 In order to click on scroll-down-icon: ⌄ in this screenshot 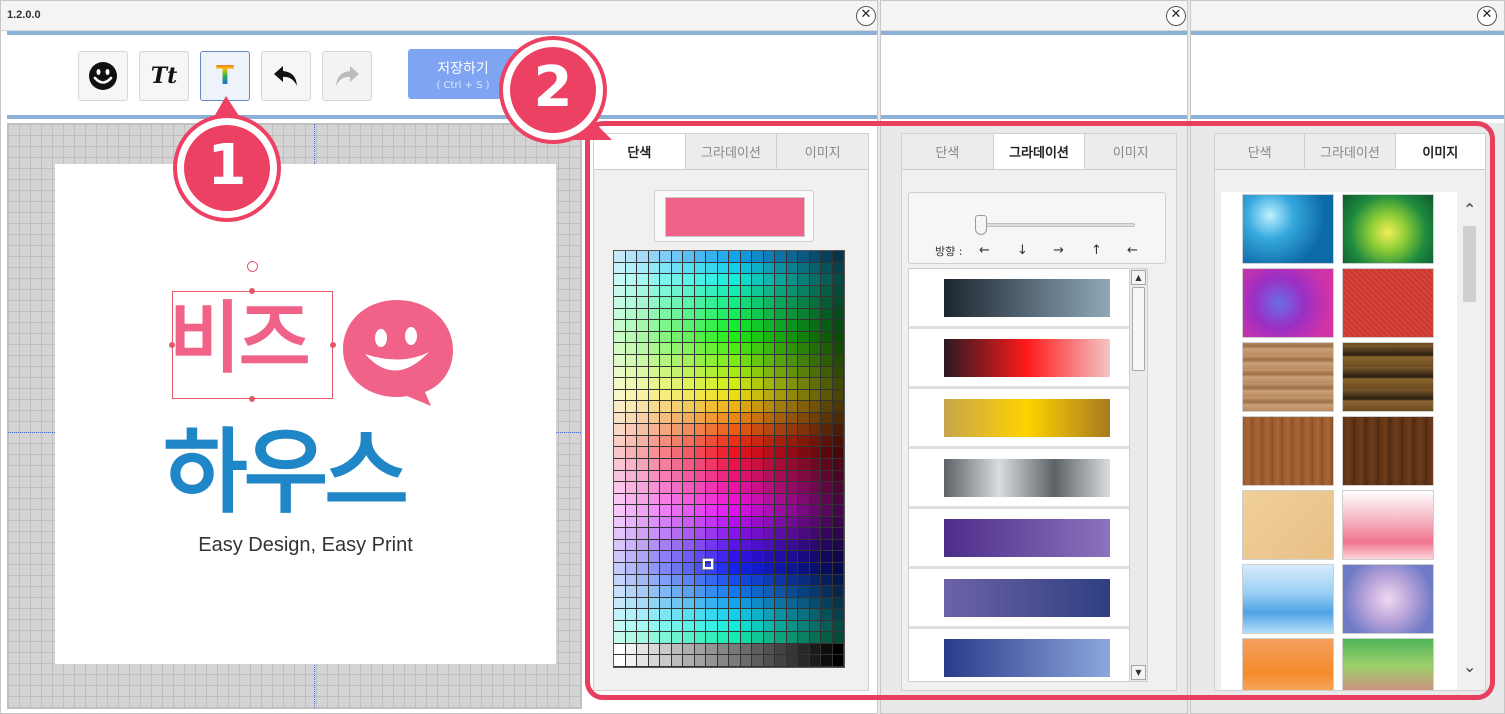, I will do `click(1469, 666)`.